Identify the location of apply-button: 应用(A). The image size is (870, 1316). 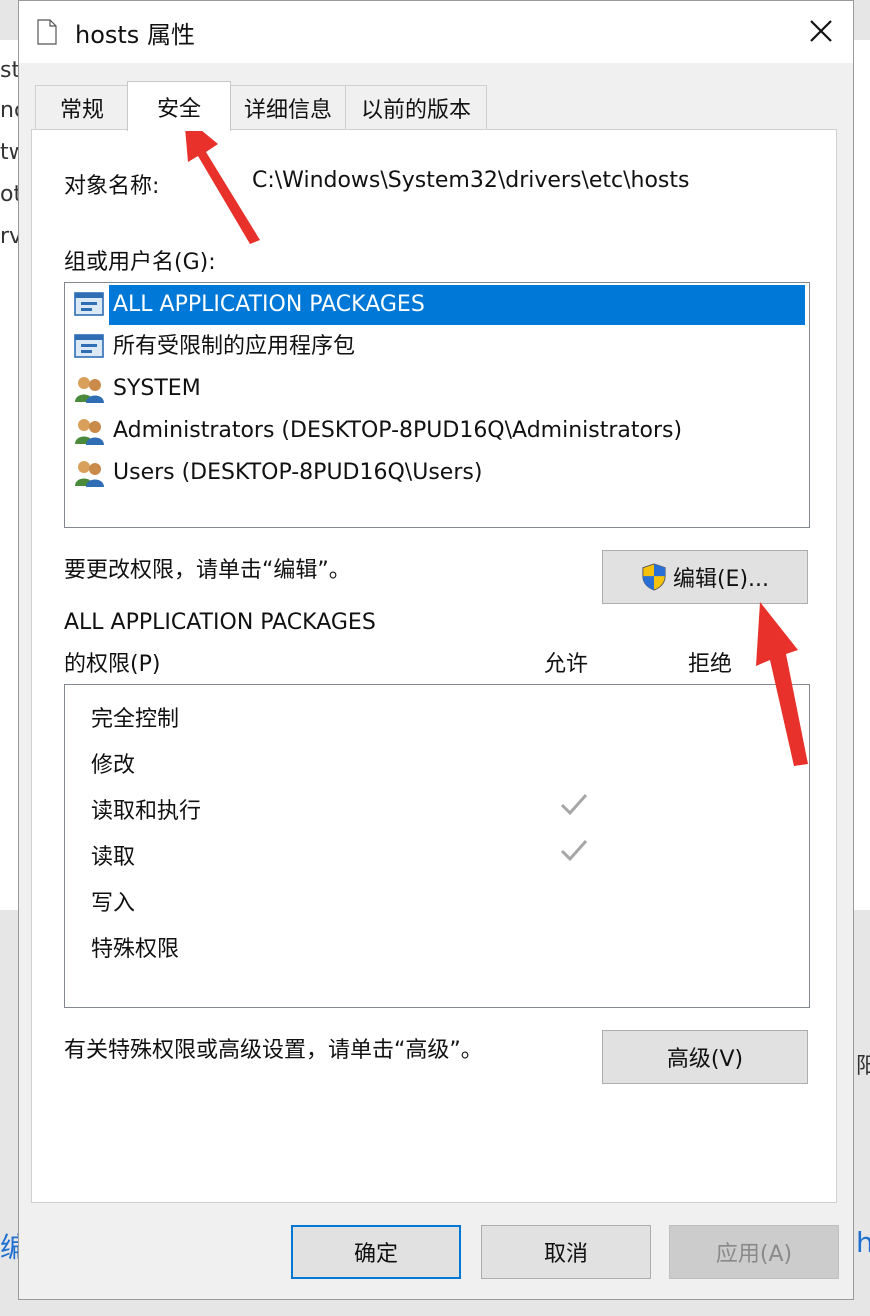
(754, 1252).